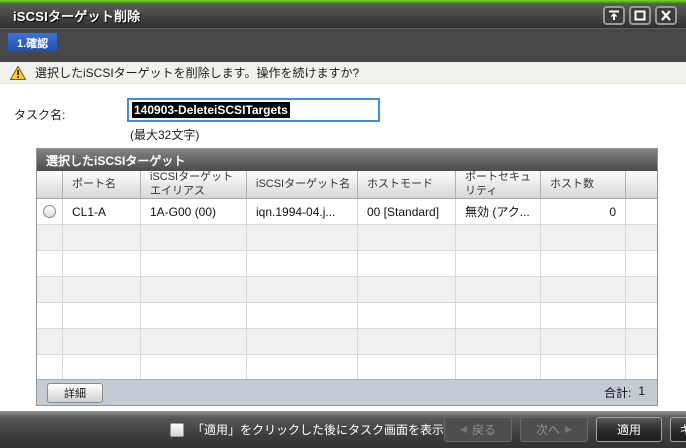  I want to click on warning-bar: 選択したiSCSIターゲットを削除します。操作を続けますか?, so click(343, 73).